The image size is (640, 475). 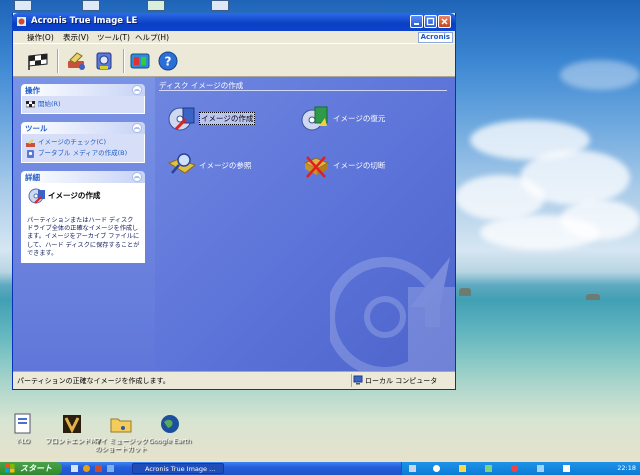 What do you see at coordinates (32, 90) in the screenshot?
I see `group-title: 操作` at bounding box center [32, 90].